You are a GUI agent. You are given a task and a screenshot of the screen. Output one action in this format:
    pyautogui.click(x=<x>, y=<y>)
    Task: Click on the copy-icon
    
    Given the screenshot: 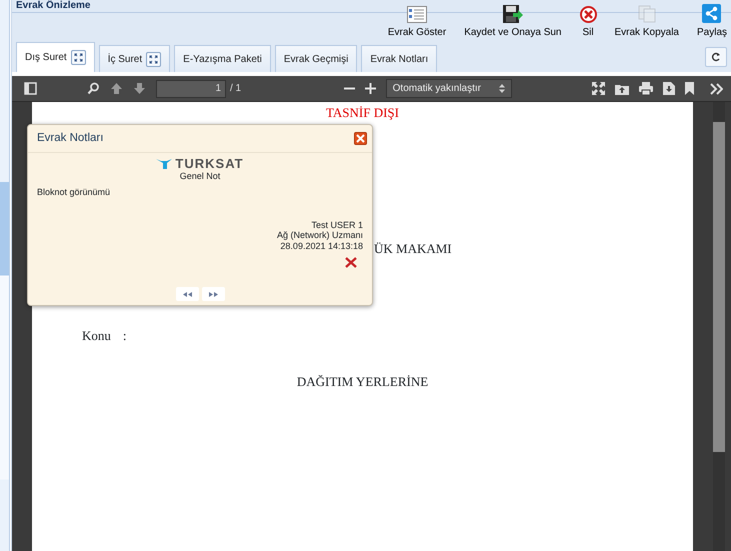 What is the action you would take?
    pyautogui.click(x=647, y=14)
    